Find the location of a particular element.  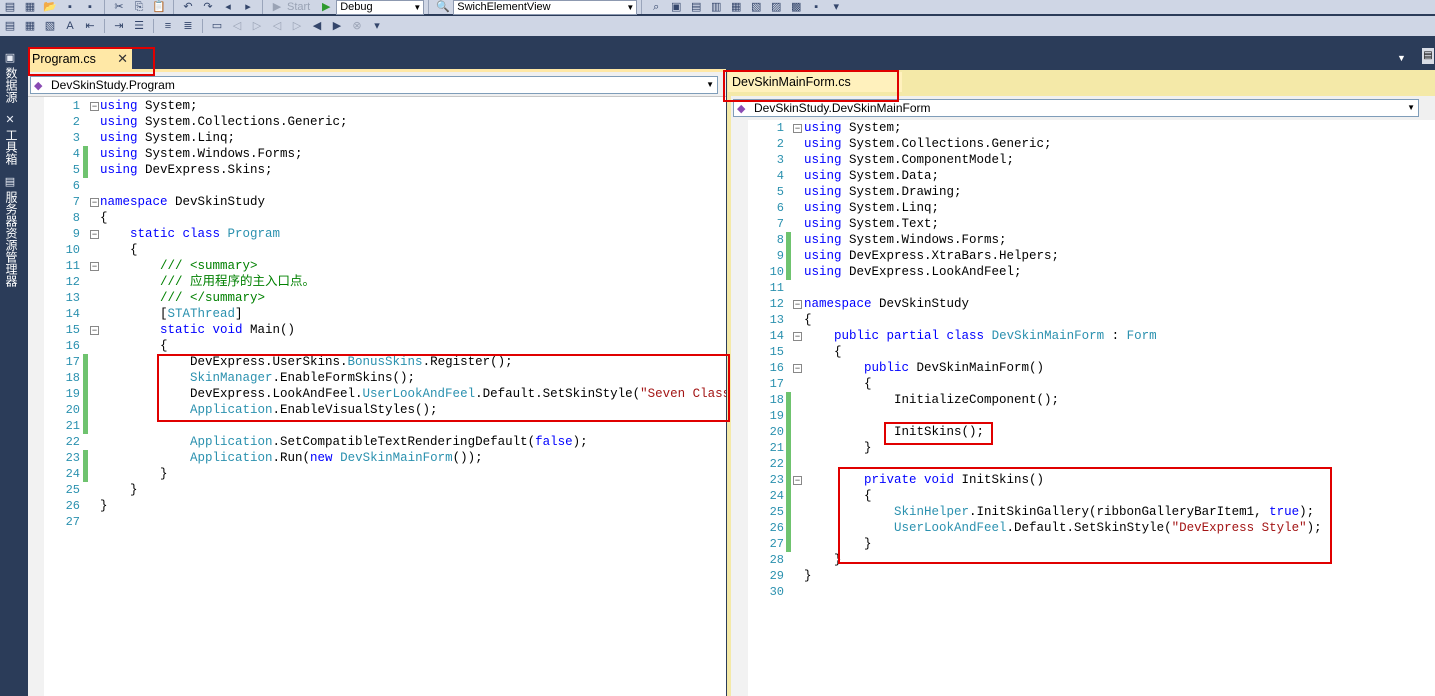

navigate-back-icon: ◂ is located at coordinates (228, 7).